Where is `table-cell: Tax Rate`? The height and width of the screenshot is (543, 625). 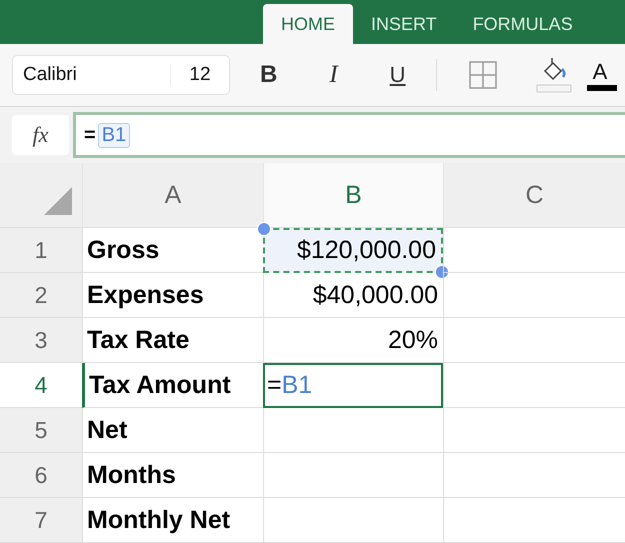
table-cell: Tax Rate is located at coordinates (172, 340).